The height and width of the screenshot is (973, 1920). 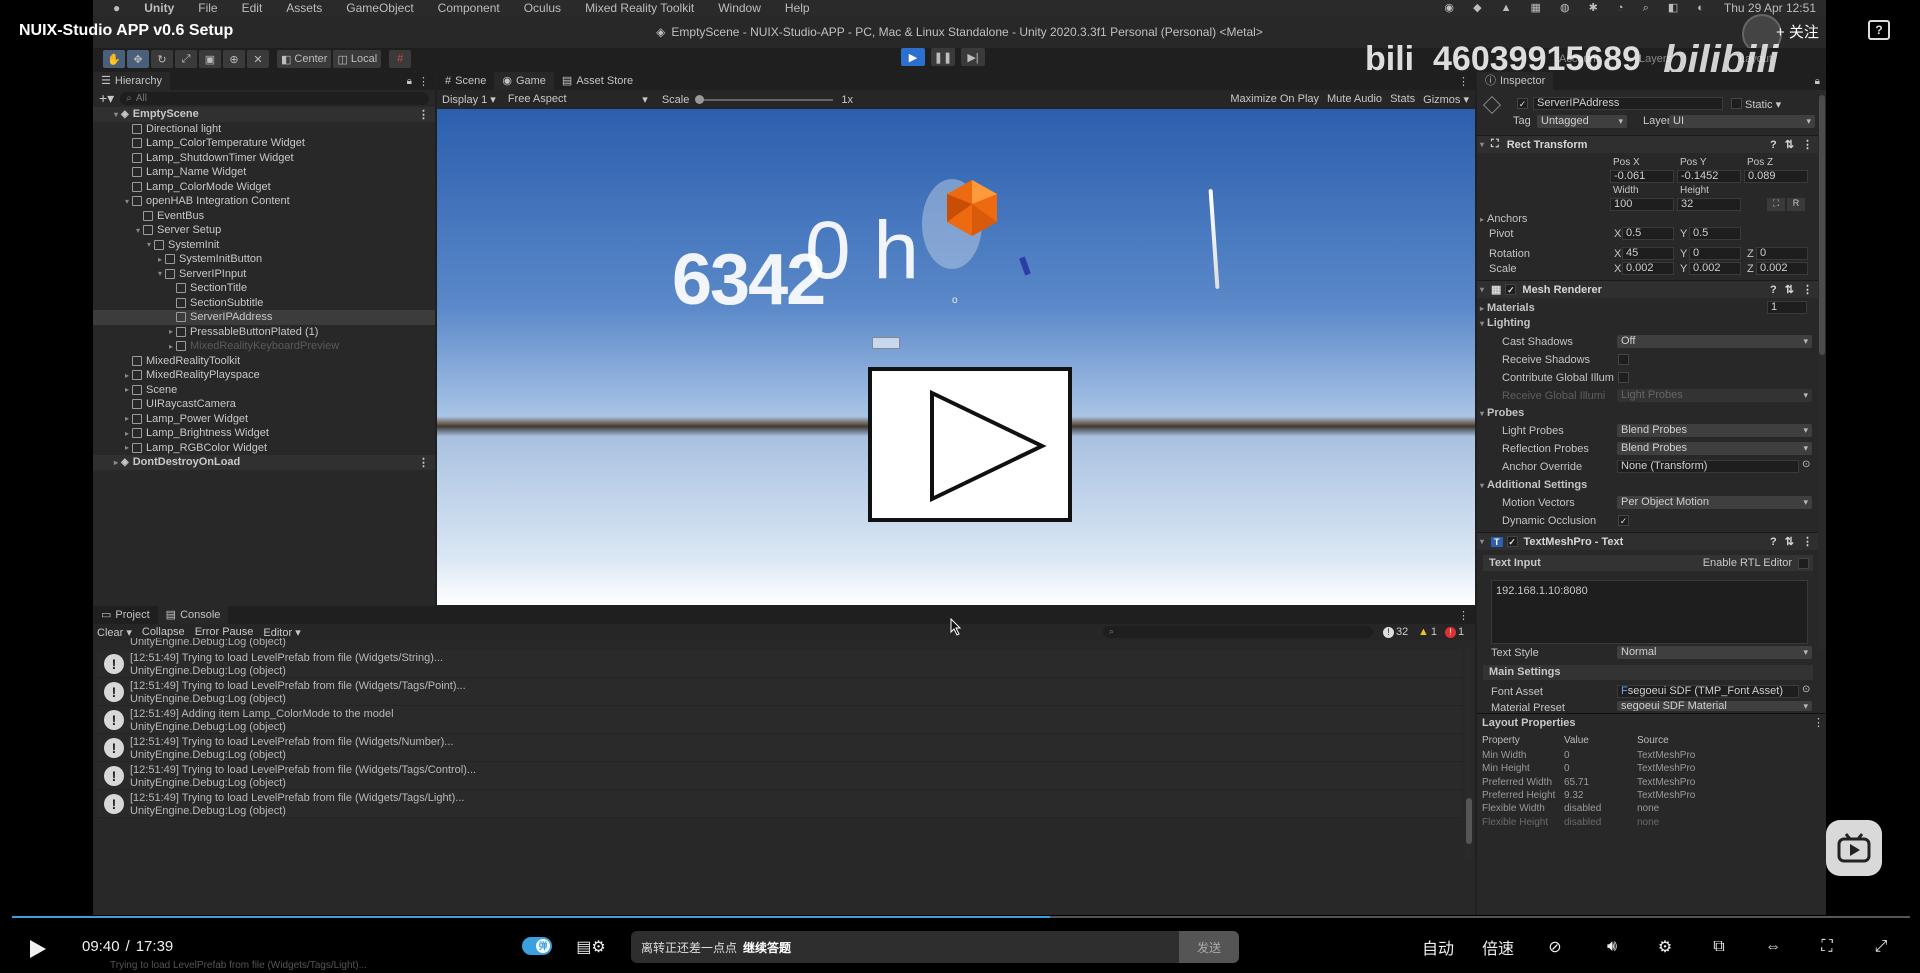 I want to click on static-dropdown: Static ▾, so click(x=1763, y=104).